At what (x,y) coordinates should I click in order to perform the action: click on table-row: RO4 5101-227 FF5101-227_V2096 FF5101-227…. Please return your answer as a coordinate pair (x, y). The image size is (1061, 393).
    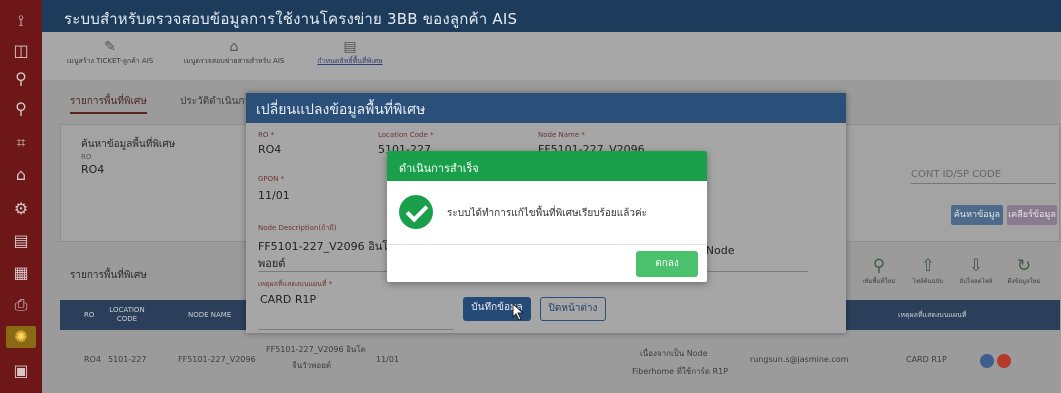
    Looking at the image, I should click on (560, 361).